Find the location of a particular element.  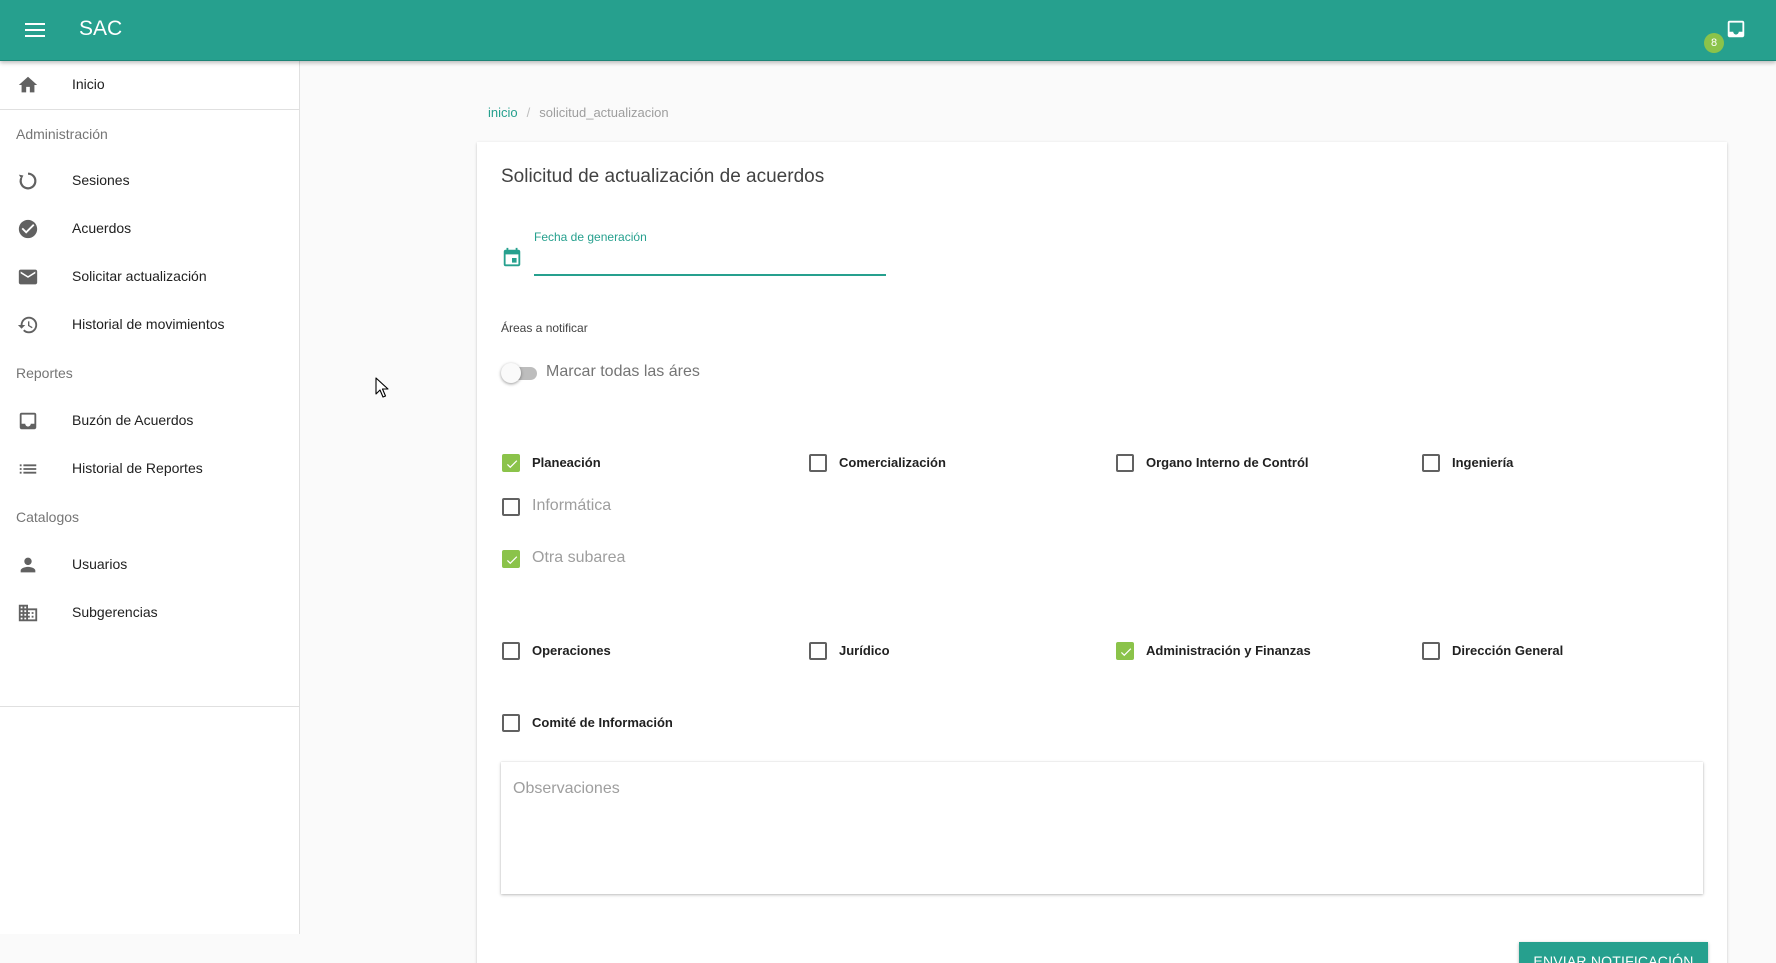

sidebar-item-label: Buzón de Acuerdos is located at coordinates (133, 420).